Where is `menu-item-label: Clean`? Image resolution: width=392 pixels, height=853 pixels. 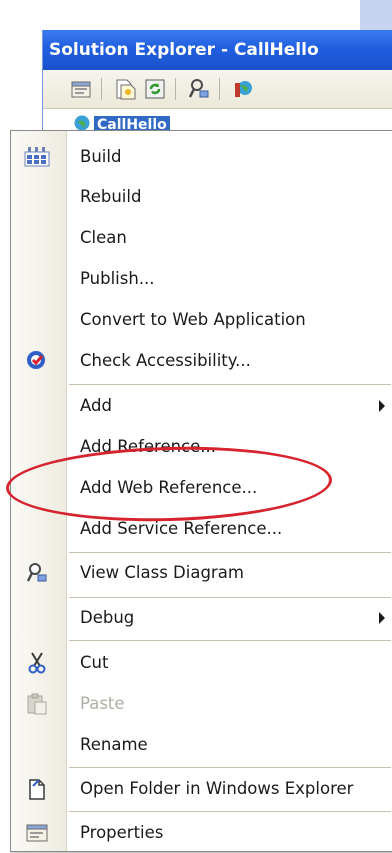
menu-item-label: Clean is located at coordinates (103, 237).